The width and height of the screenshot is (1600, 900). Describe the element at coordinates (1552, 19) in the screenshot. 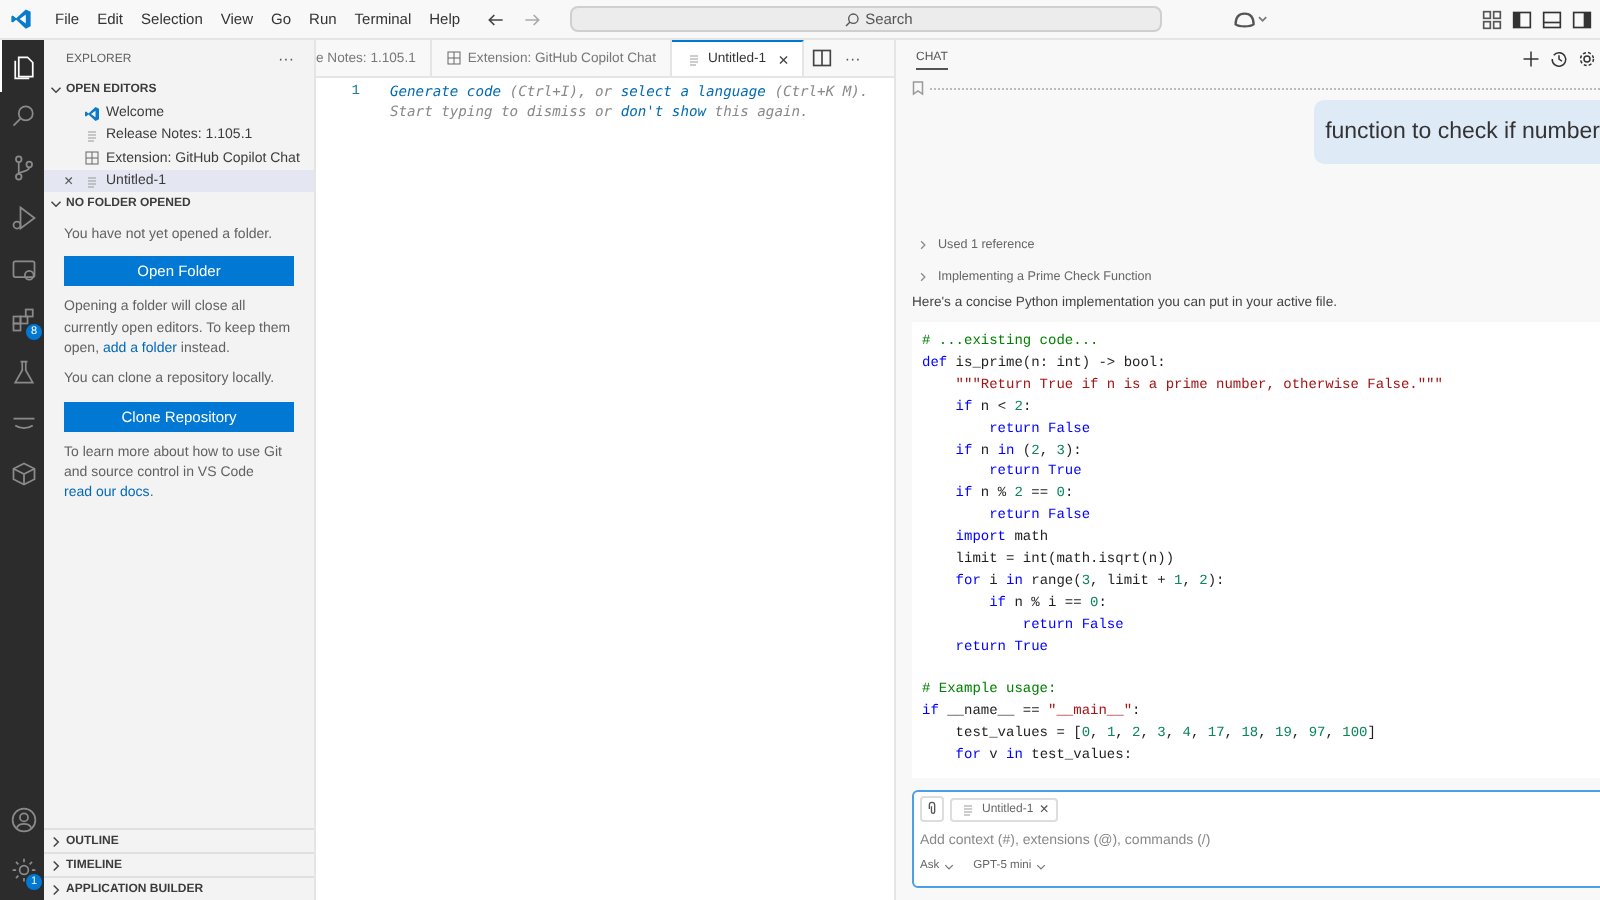

I see `panel-toggle-icon` at that location.